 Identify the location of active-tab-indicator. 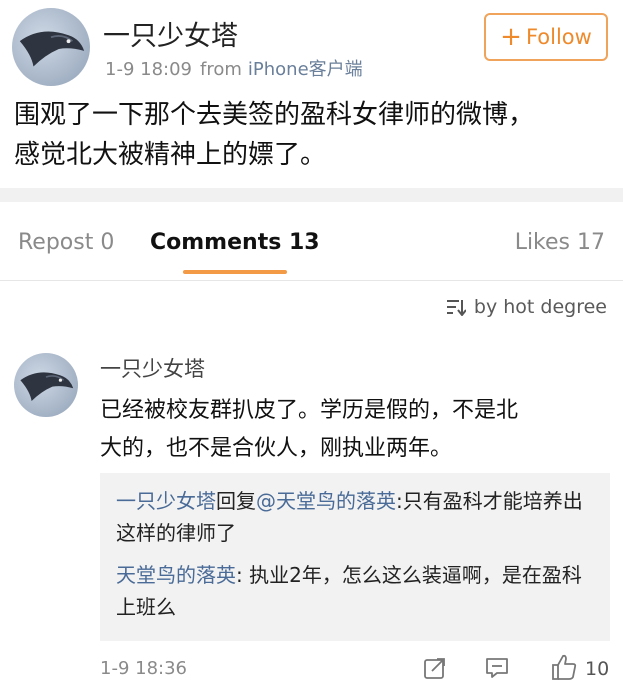
(235, 272).